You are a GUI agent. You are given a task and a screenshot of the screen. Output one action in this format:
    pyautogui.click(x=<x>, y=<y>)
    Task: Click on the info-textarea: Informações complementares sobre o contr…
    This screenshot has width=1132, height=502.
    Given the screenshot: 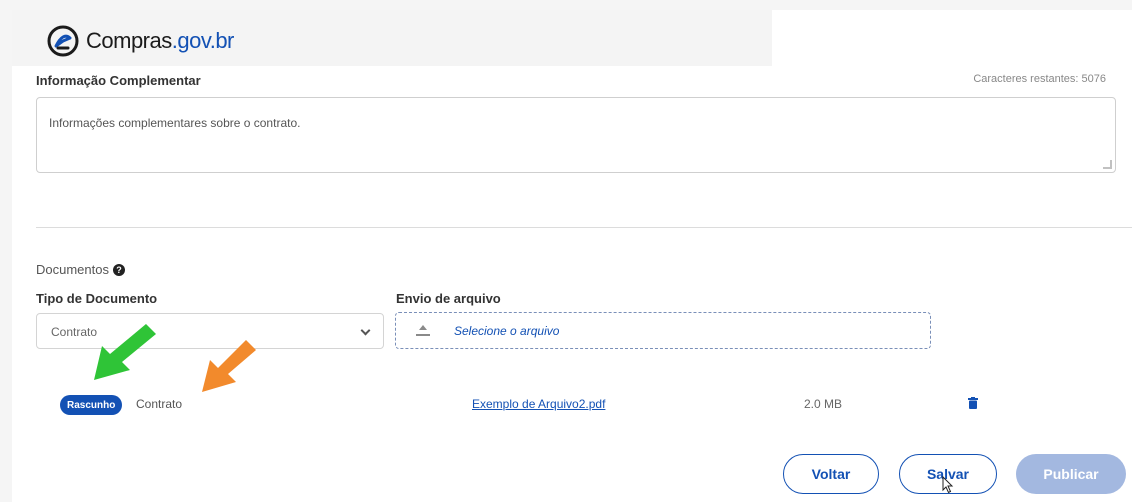 What is the action you would take?
    pyautogui.click(x=576, y=135)
    